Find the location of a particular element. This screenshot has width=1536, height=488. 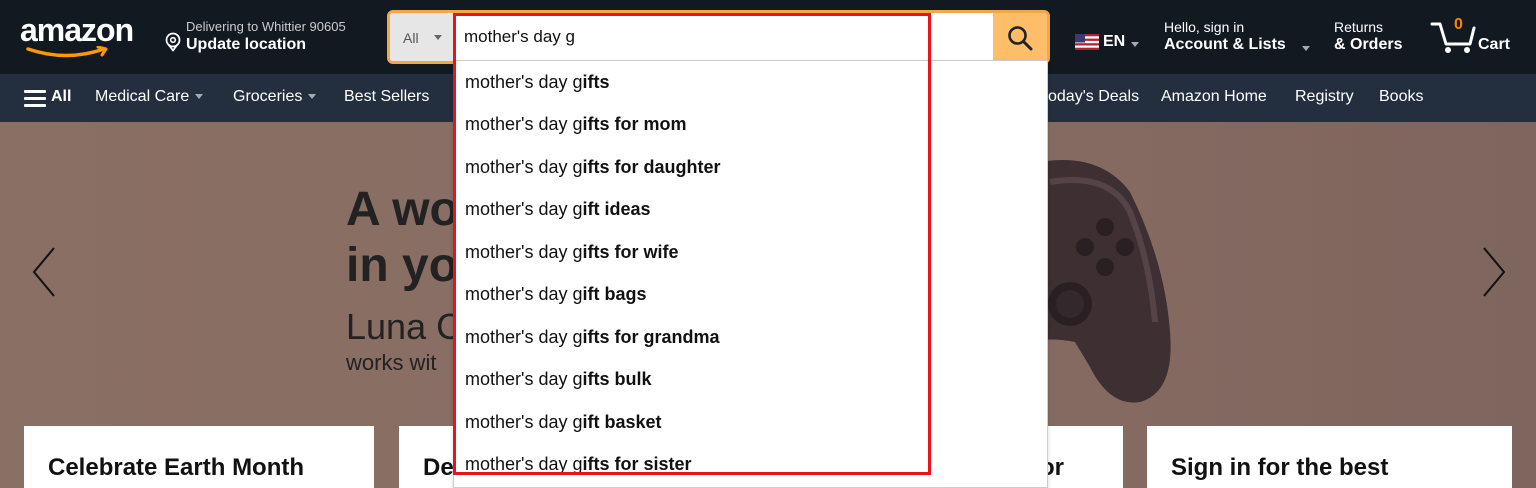

hero-subtext: works wit is located at coordinates (391, 362).